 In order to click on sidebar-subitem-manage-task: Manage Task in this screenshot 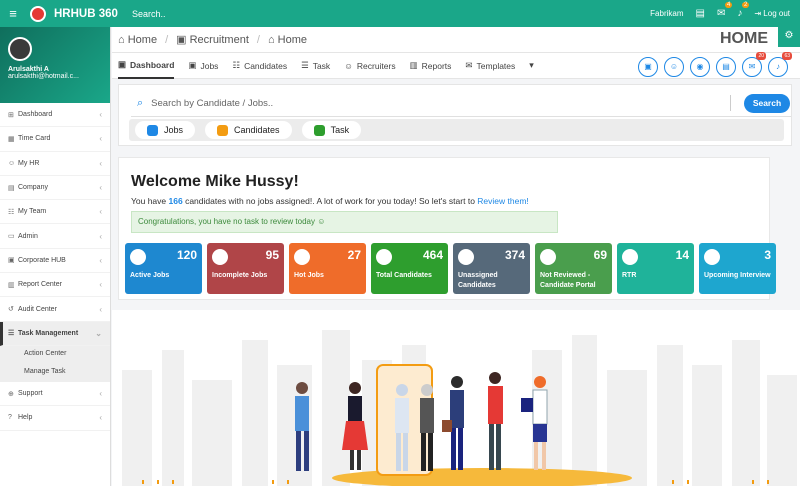, I will do `click(55, 371)`.